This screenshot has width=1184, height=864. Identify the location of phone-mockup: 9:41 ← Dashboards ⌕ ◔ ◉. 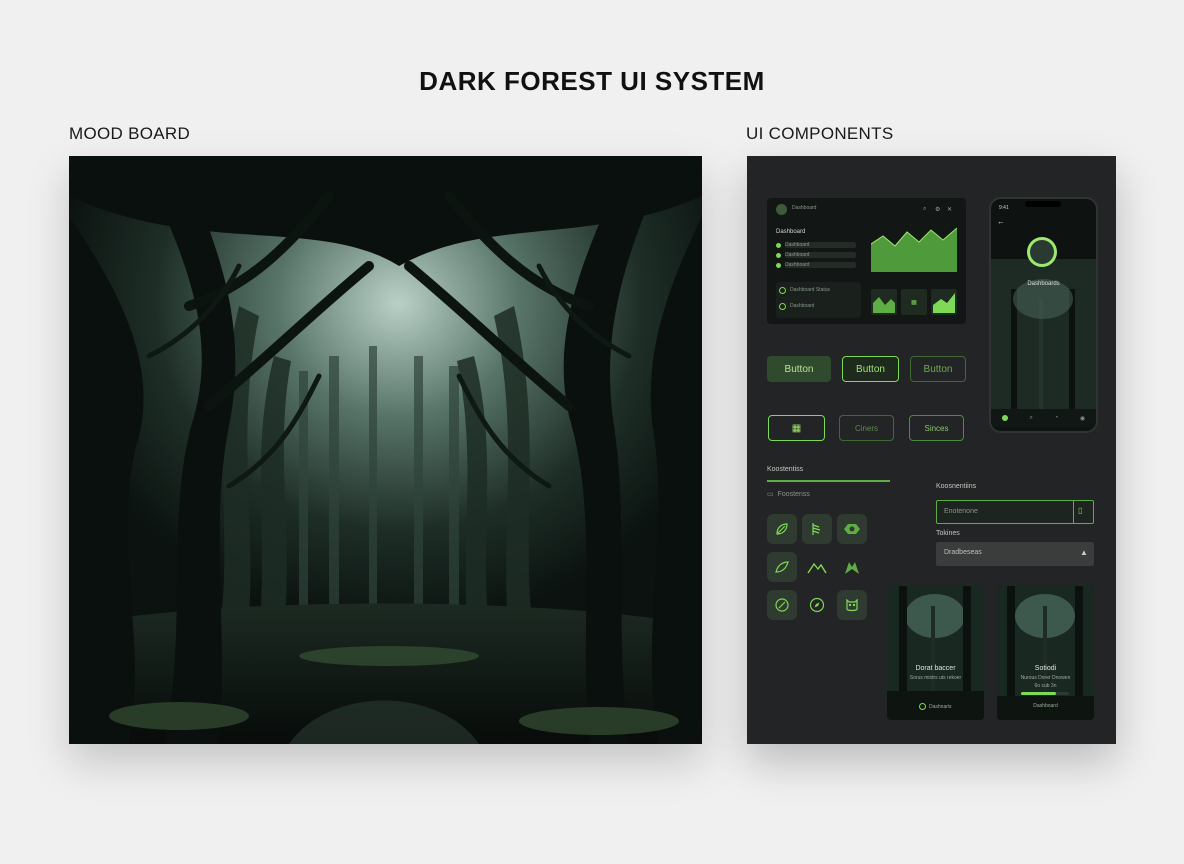
(1043, 315).